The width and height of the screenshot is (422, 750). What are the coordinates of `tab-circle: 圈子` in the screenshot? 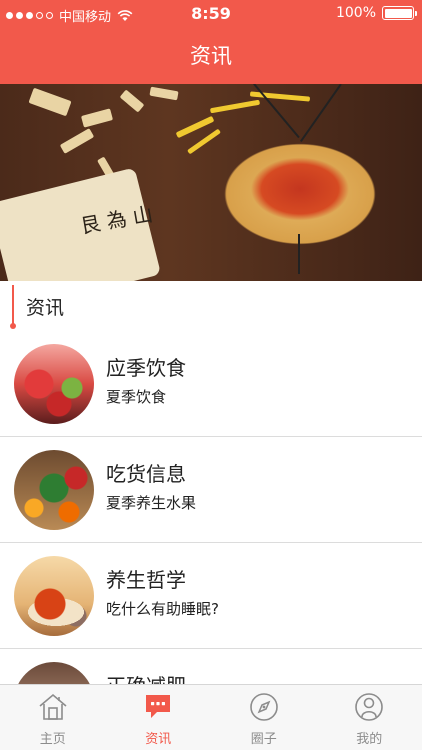 It's located at (264, 717).